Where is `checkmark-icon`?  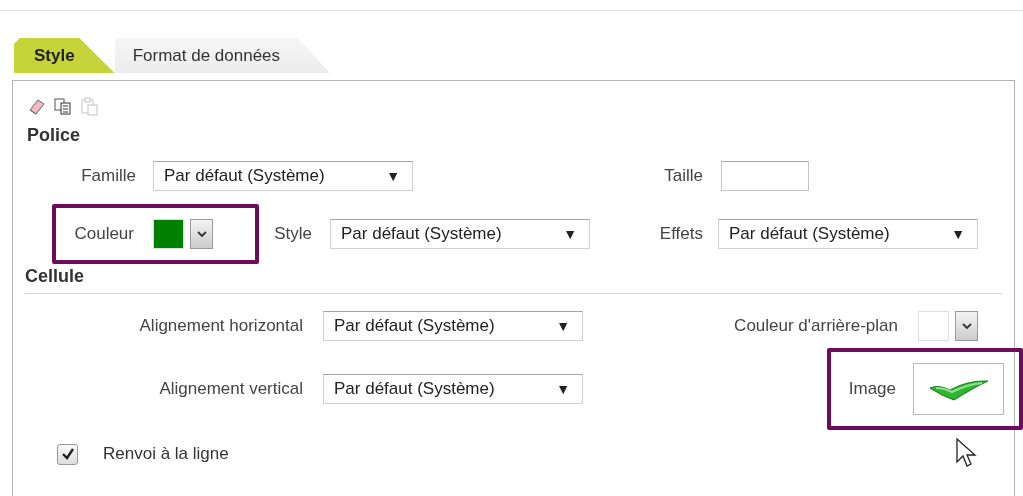
checkmark-icon is located at coordinates (67, 454).